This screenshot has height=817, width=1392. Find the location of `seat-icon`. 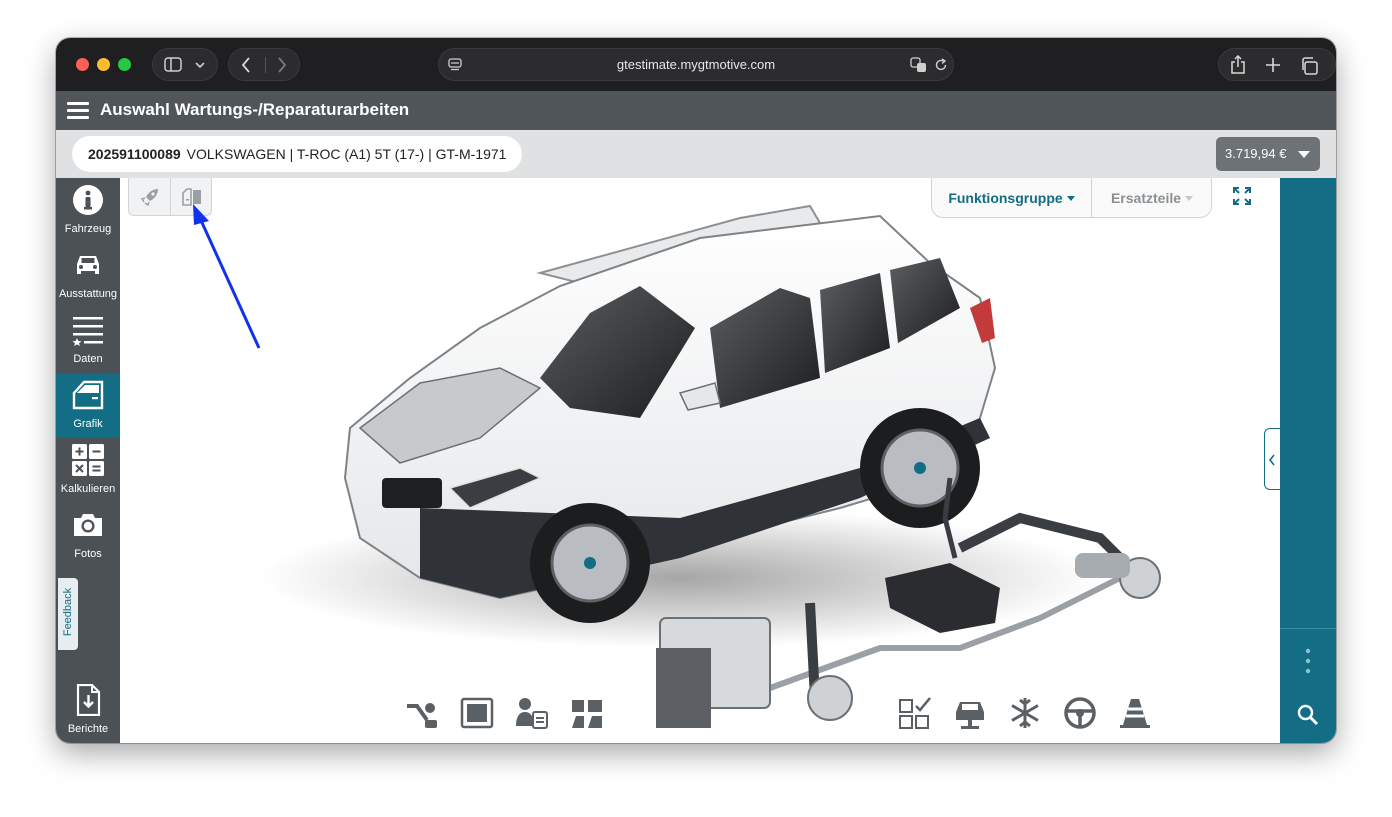

seat-icon is located at coordinates (587, 713).